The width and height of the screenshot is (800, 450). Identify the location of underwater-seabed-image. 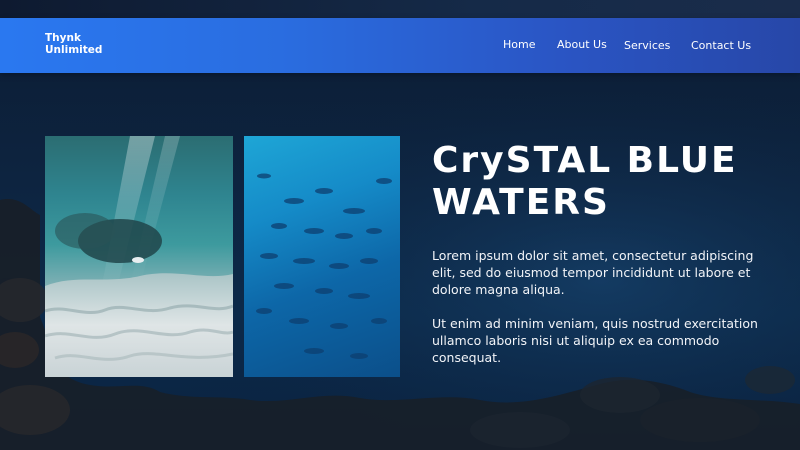
(139, 256).